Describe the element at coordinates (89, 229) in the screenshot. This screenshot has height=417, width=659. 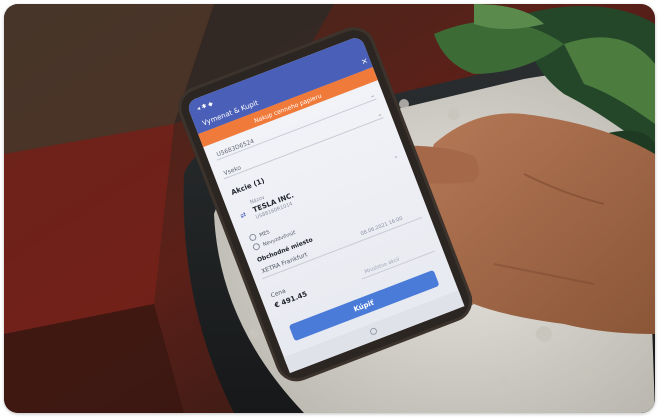
I see `floor-tile-red` at that location.